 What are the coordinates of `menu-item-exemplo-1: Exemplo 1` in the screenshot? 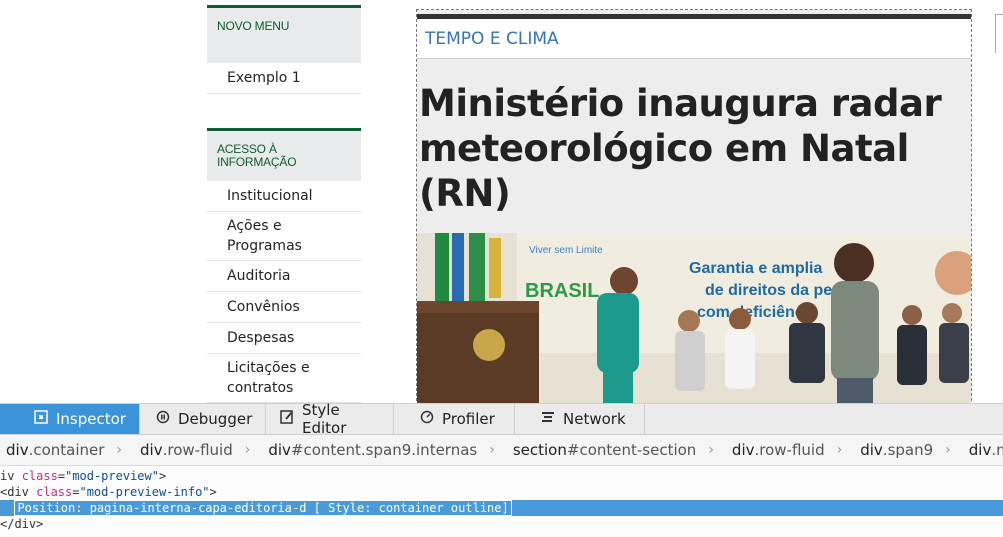 It's located at (284, 78).